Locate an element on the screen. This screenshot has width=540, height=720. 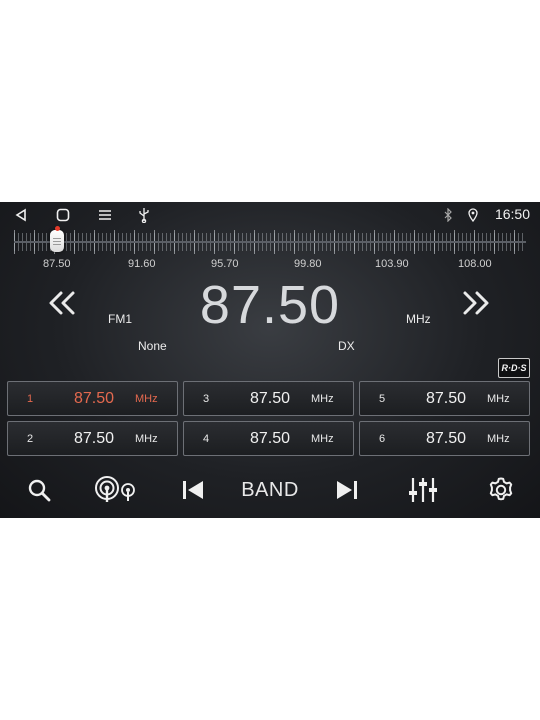
preset-number: 1 is located at coordinates (30, 399).